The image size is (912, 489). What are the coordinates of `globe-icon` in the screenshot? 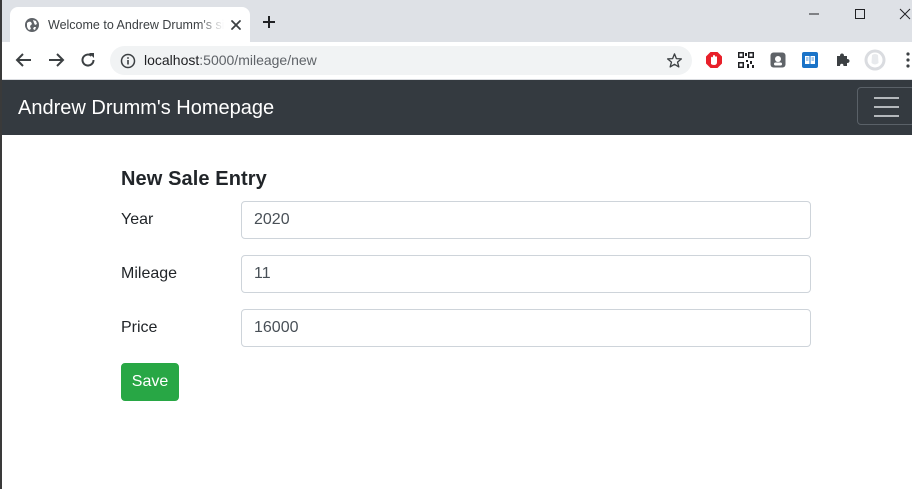 It's located at (32, 25).